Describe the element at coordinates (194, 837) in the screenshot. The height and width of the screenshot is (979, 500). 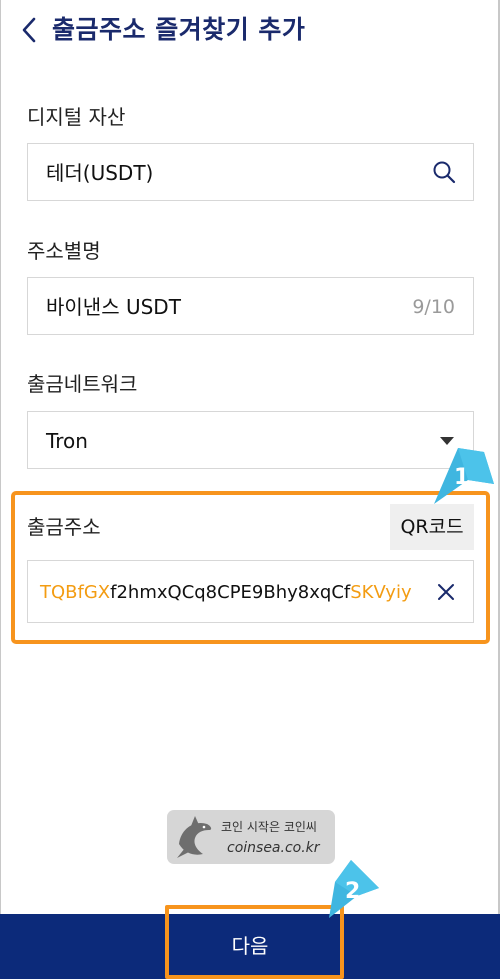
I see `dolphin-icon` at that location.